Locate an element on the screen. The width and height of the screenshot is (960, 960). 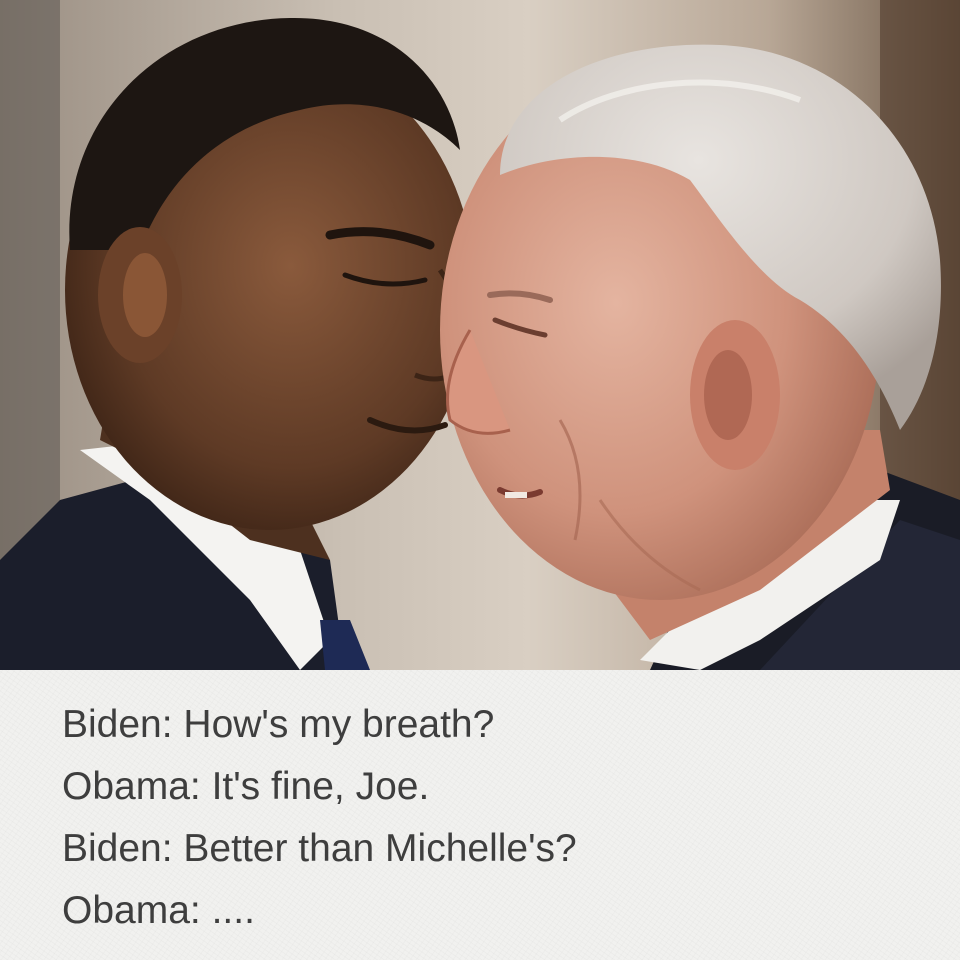
caption-line-3: Biden: Better than Michelle's? is located at coordinates (319, 848).